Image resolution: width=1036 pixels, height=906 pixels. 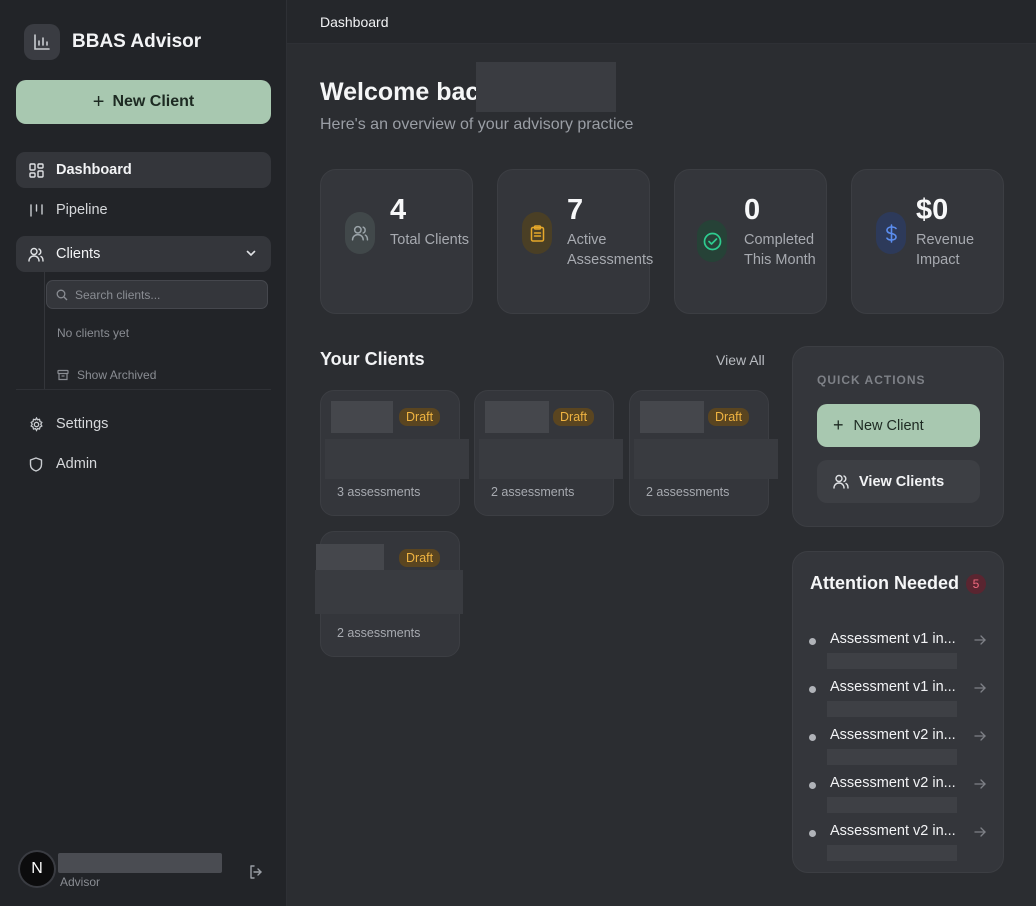 I want to click on dashboard-grid-icon, so click(x=36, y=170).